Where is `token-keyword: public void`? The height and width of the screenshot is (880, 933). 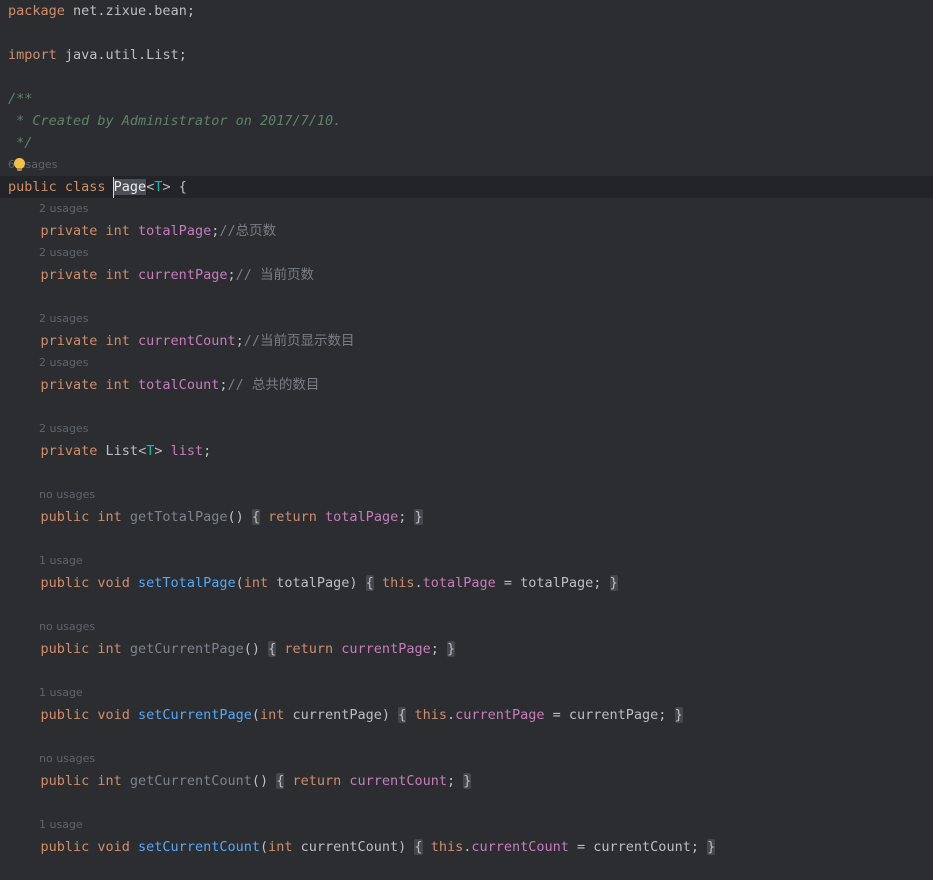
token-keyword: public void is located at coordinates (73, 847).